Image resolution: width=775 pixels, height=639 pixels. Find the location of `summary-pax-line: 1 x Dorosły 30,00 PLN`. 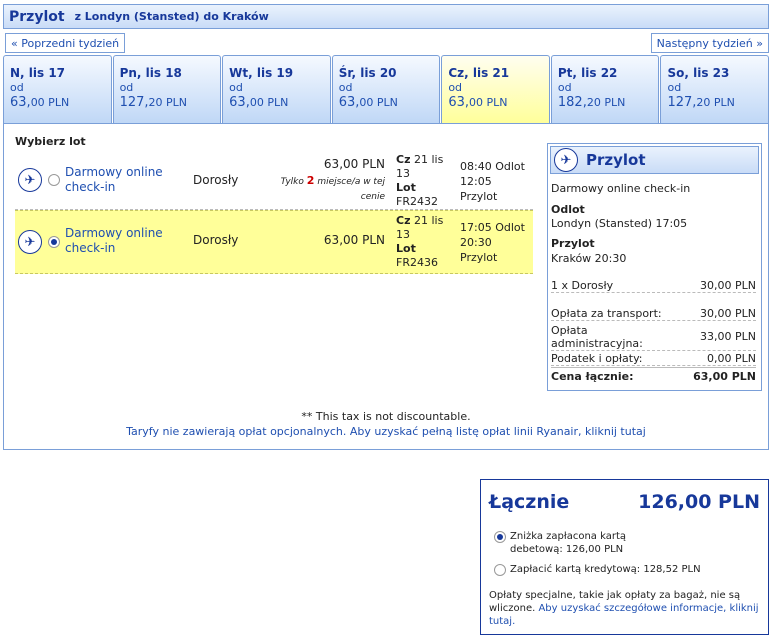

summary-pax-line: 1 x Dorosły 30,00 PLN is located at coordinates (653, 284).